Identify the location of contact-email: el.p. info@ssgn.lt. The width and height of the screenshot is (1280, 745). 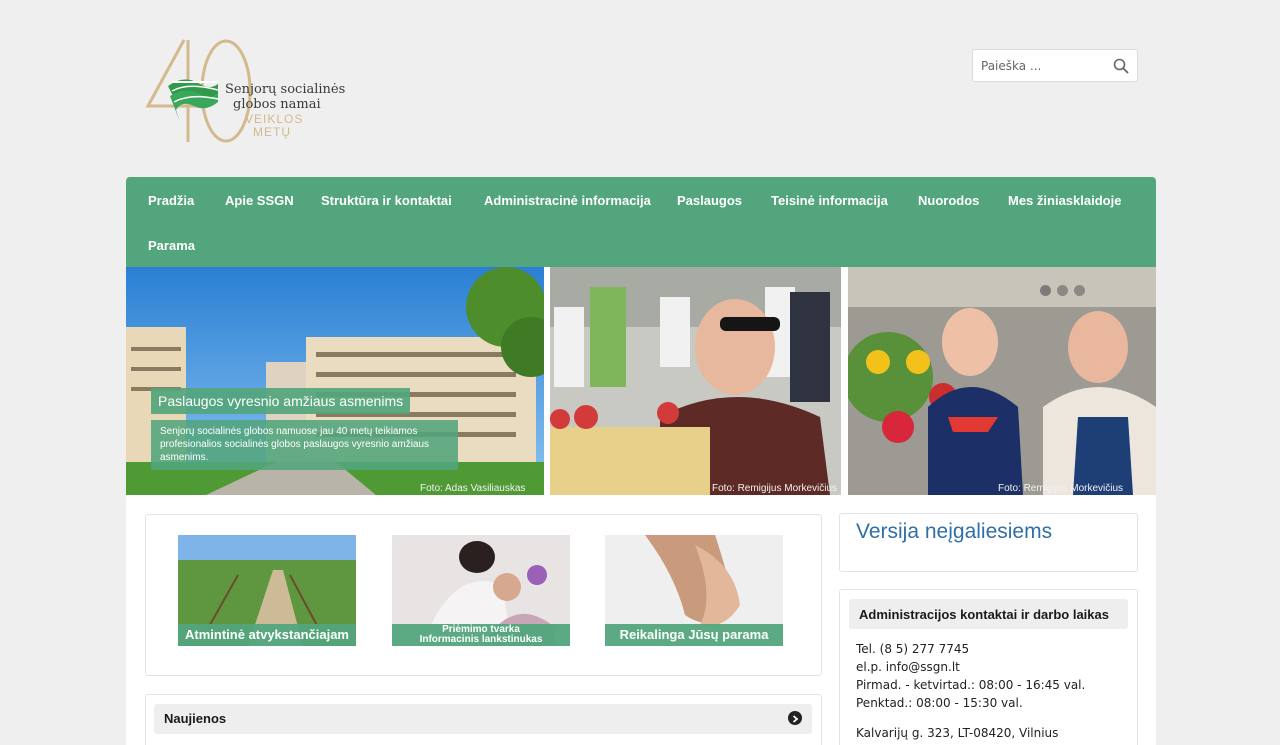
(908, 667).